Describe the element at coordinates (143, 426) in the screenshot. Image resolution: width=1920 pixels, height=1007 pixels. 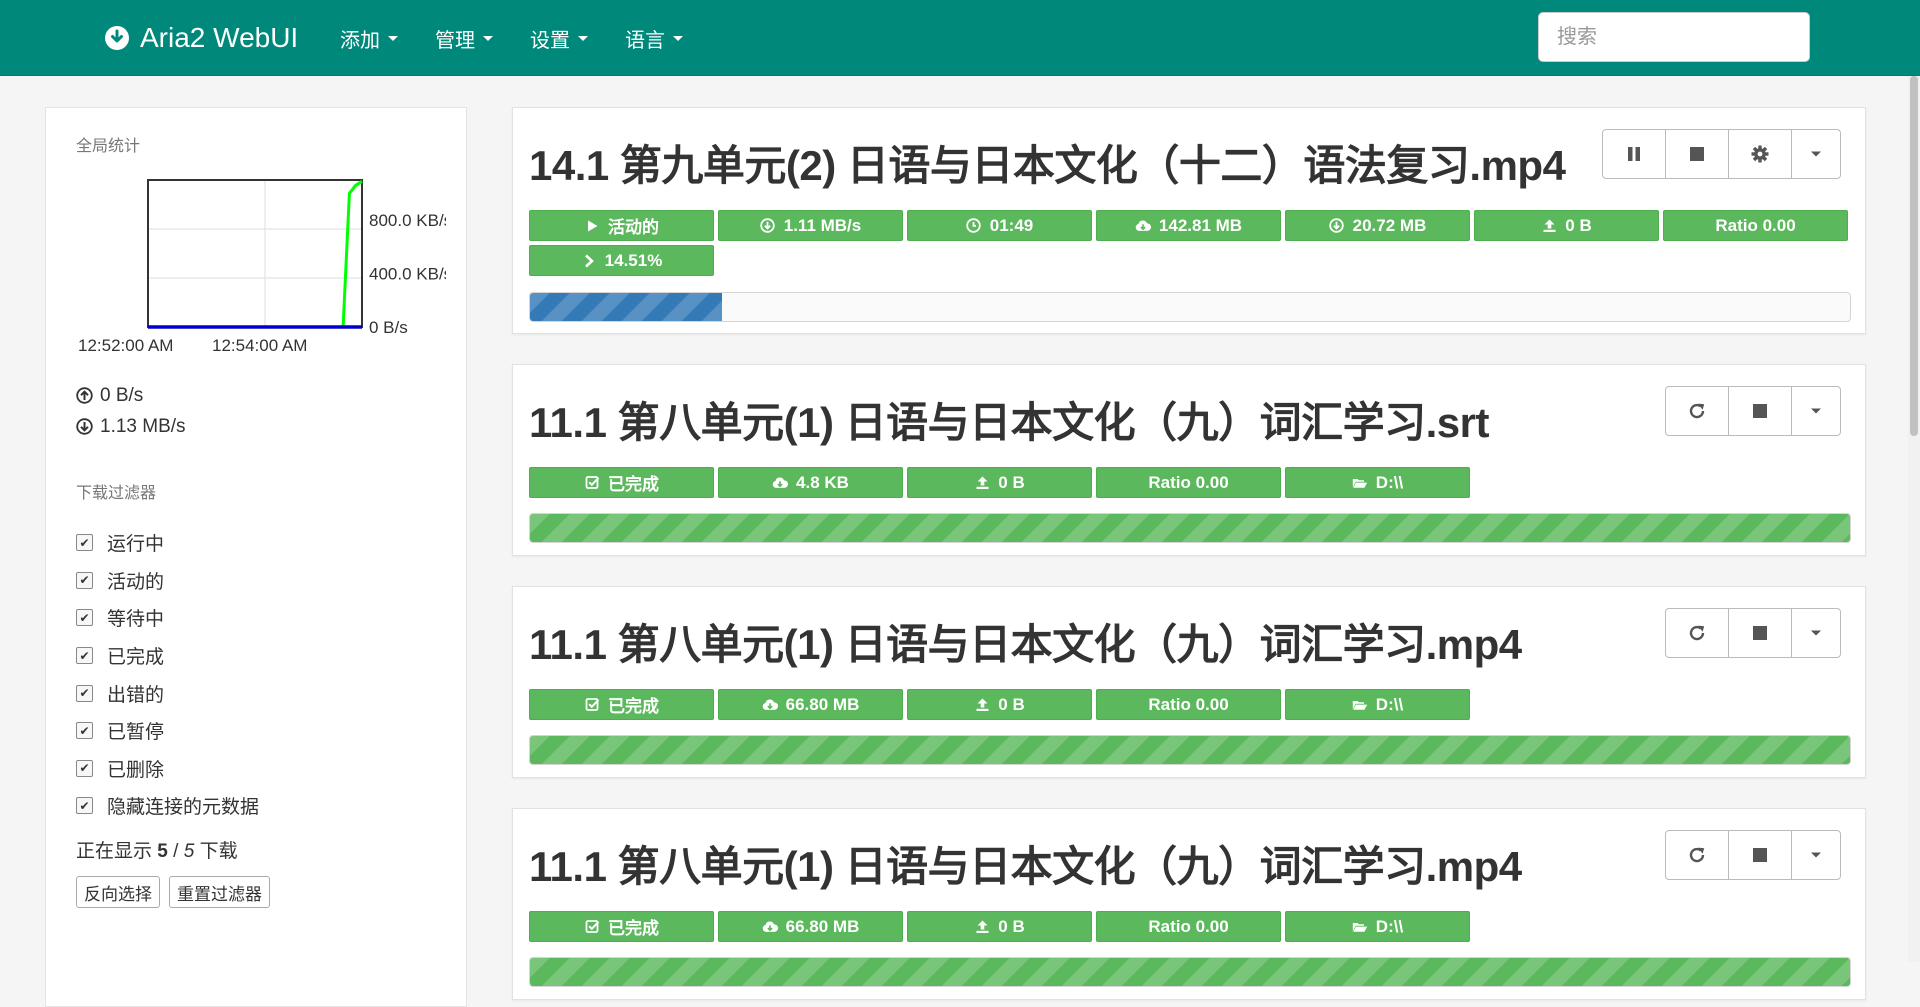
I see `download-speed: 1.13 MB/s` at that location.